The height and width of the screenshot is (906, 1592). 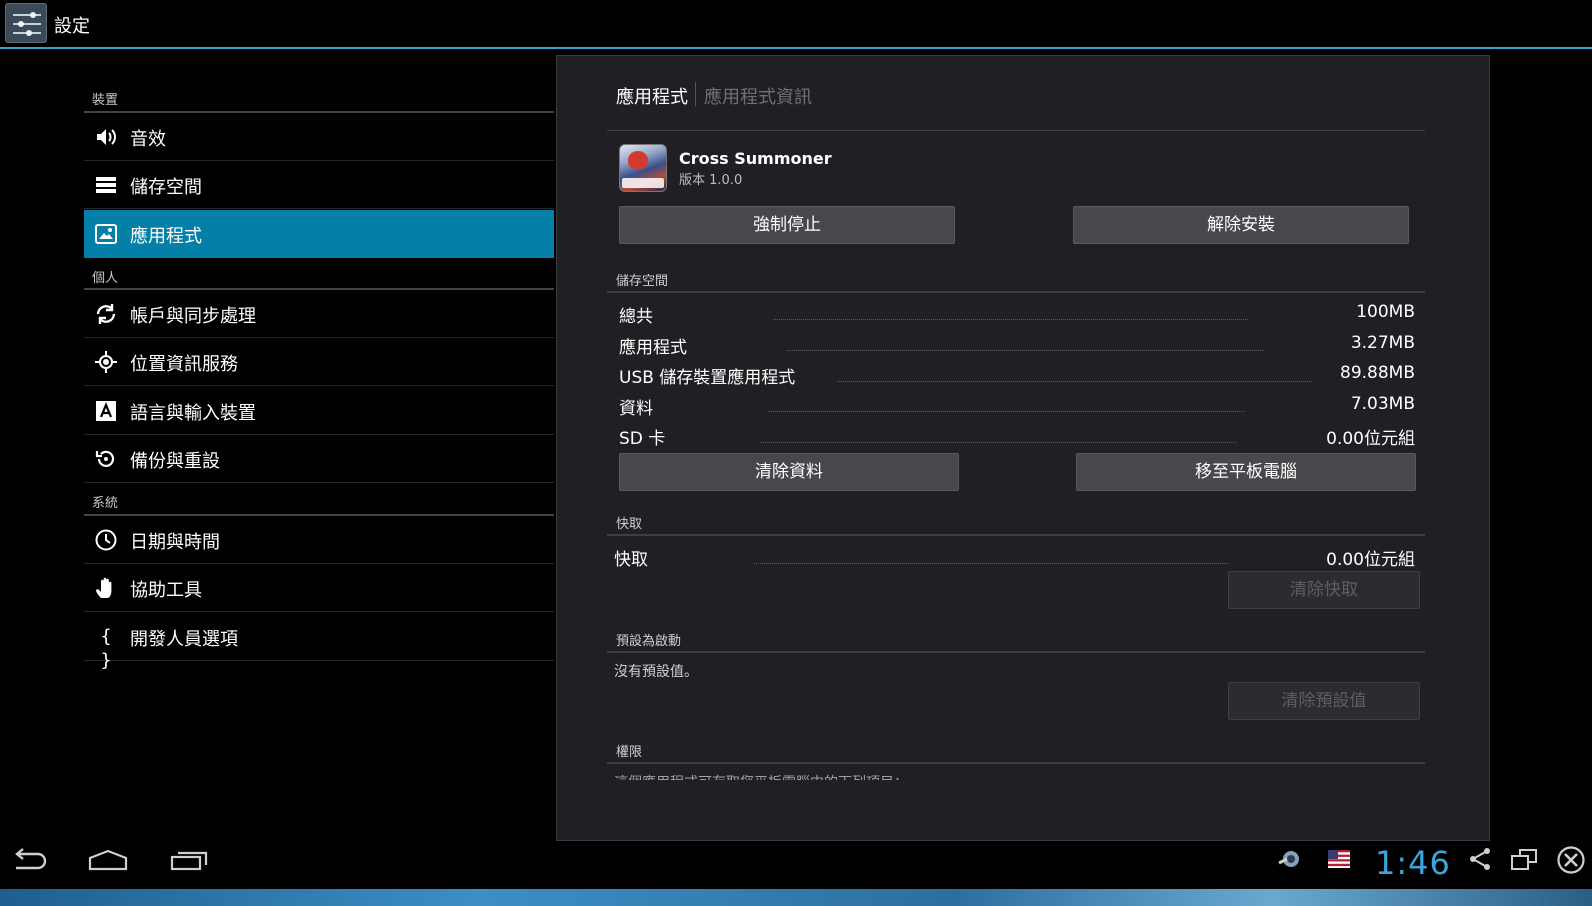 I want to click on uninstall-button: 解除安裝, so click(x=1241, y=225).